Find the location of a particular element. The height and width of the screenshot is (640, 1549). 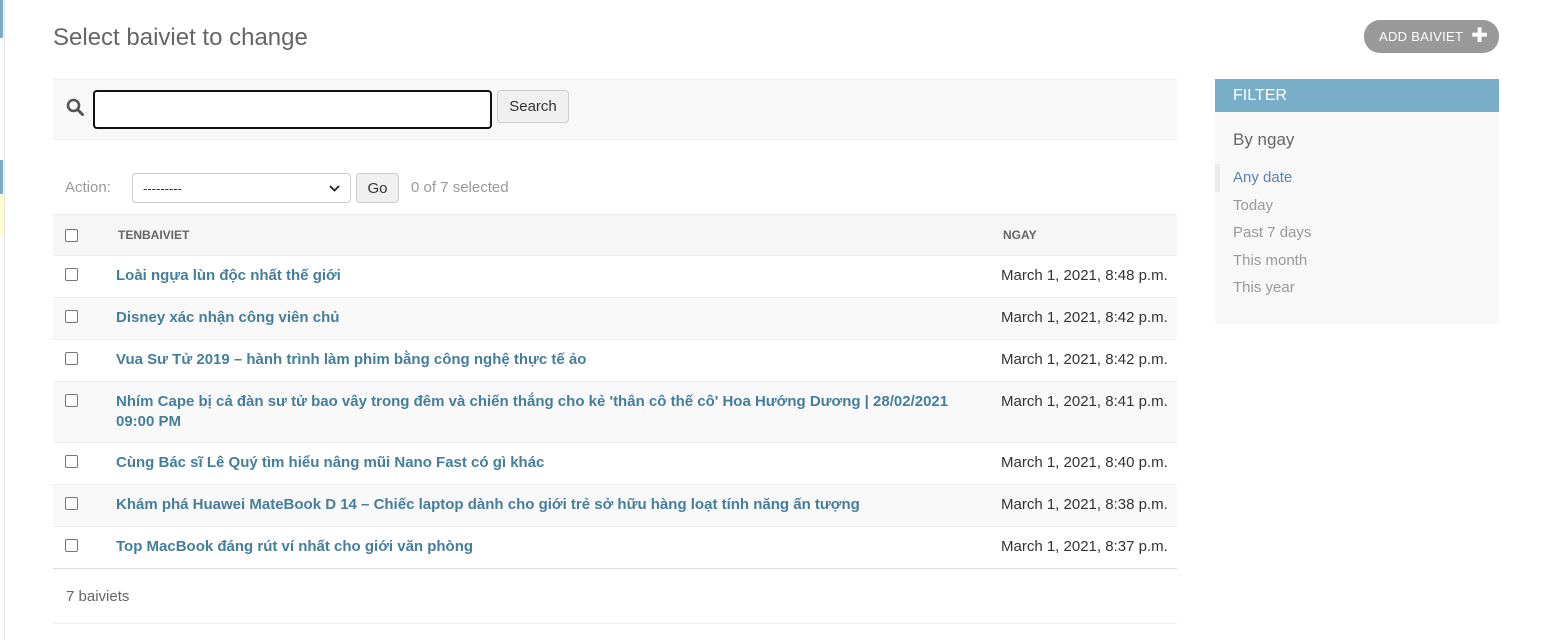

column-header-ngay: NGAY is located at coordinates (1089, 235).